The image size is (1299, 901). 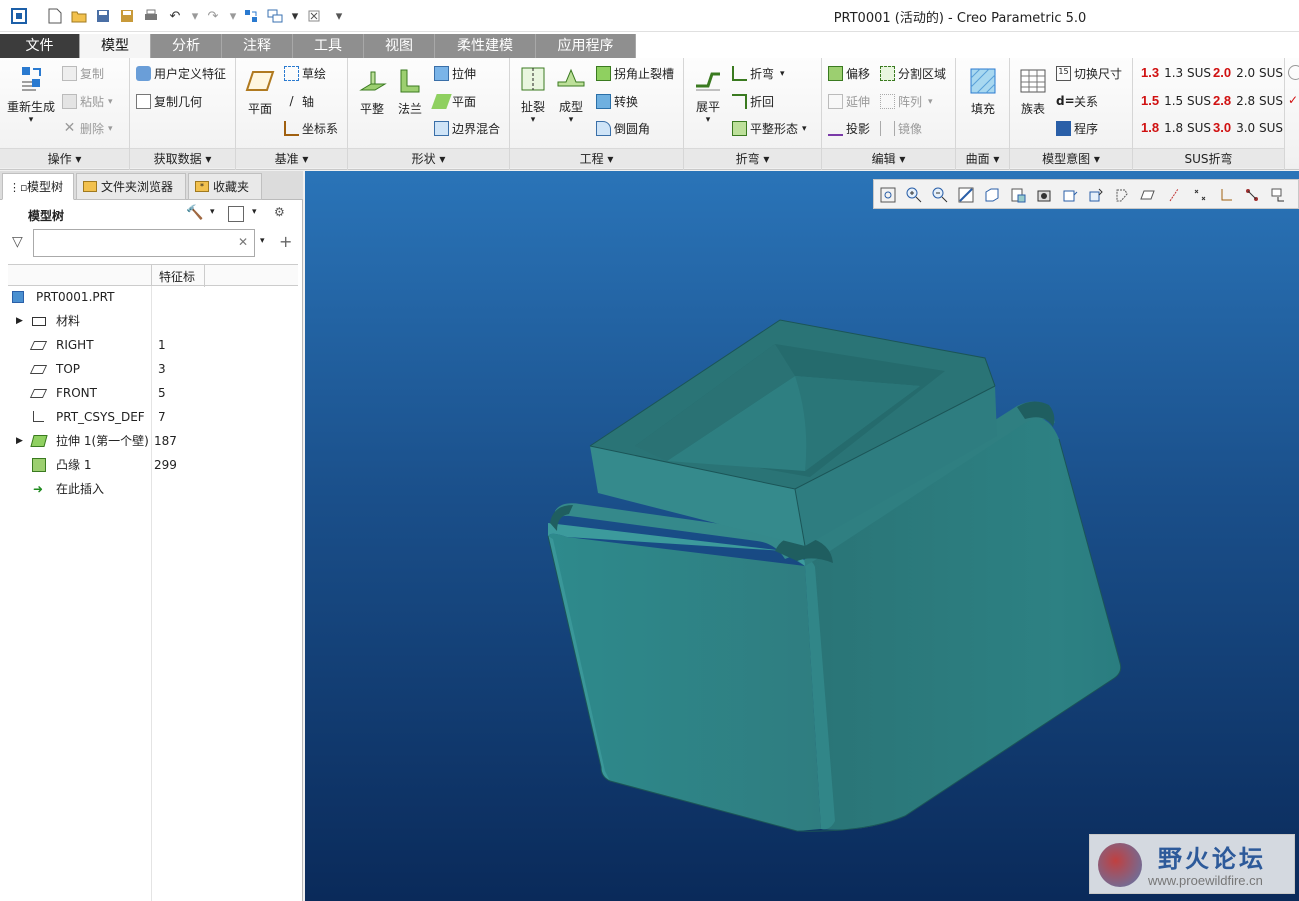 I want to click on tree-row-right: RIGHT 1, so click(x=150, y=345).